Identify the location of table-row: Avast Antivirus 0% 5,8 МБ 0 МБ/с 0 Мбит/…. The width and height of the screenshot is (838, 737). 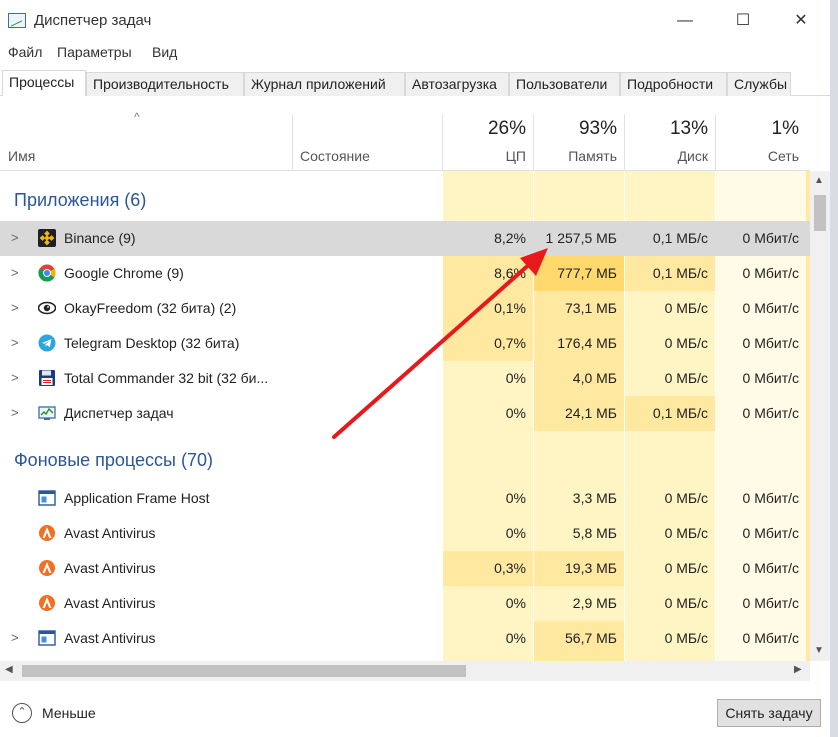
(405, 533).